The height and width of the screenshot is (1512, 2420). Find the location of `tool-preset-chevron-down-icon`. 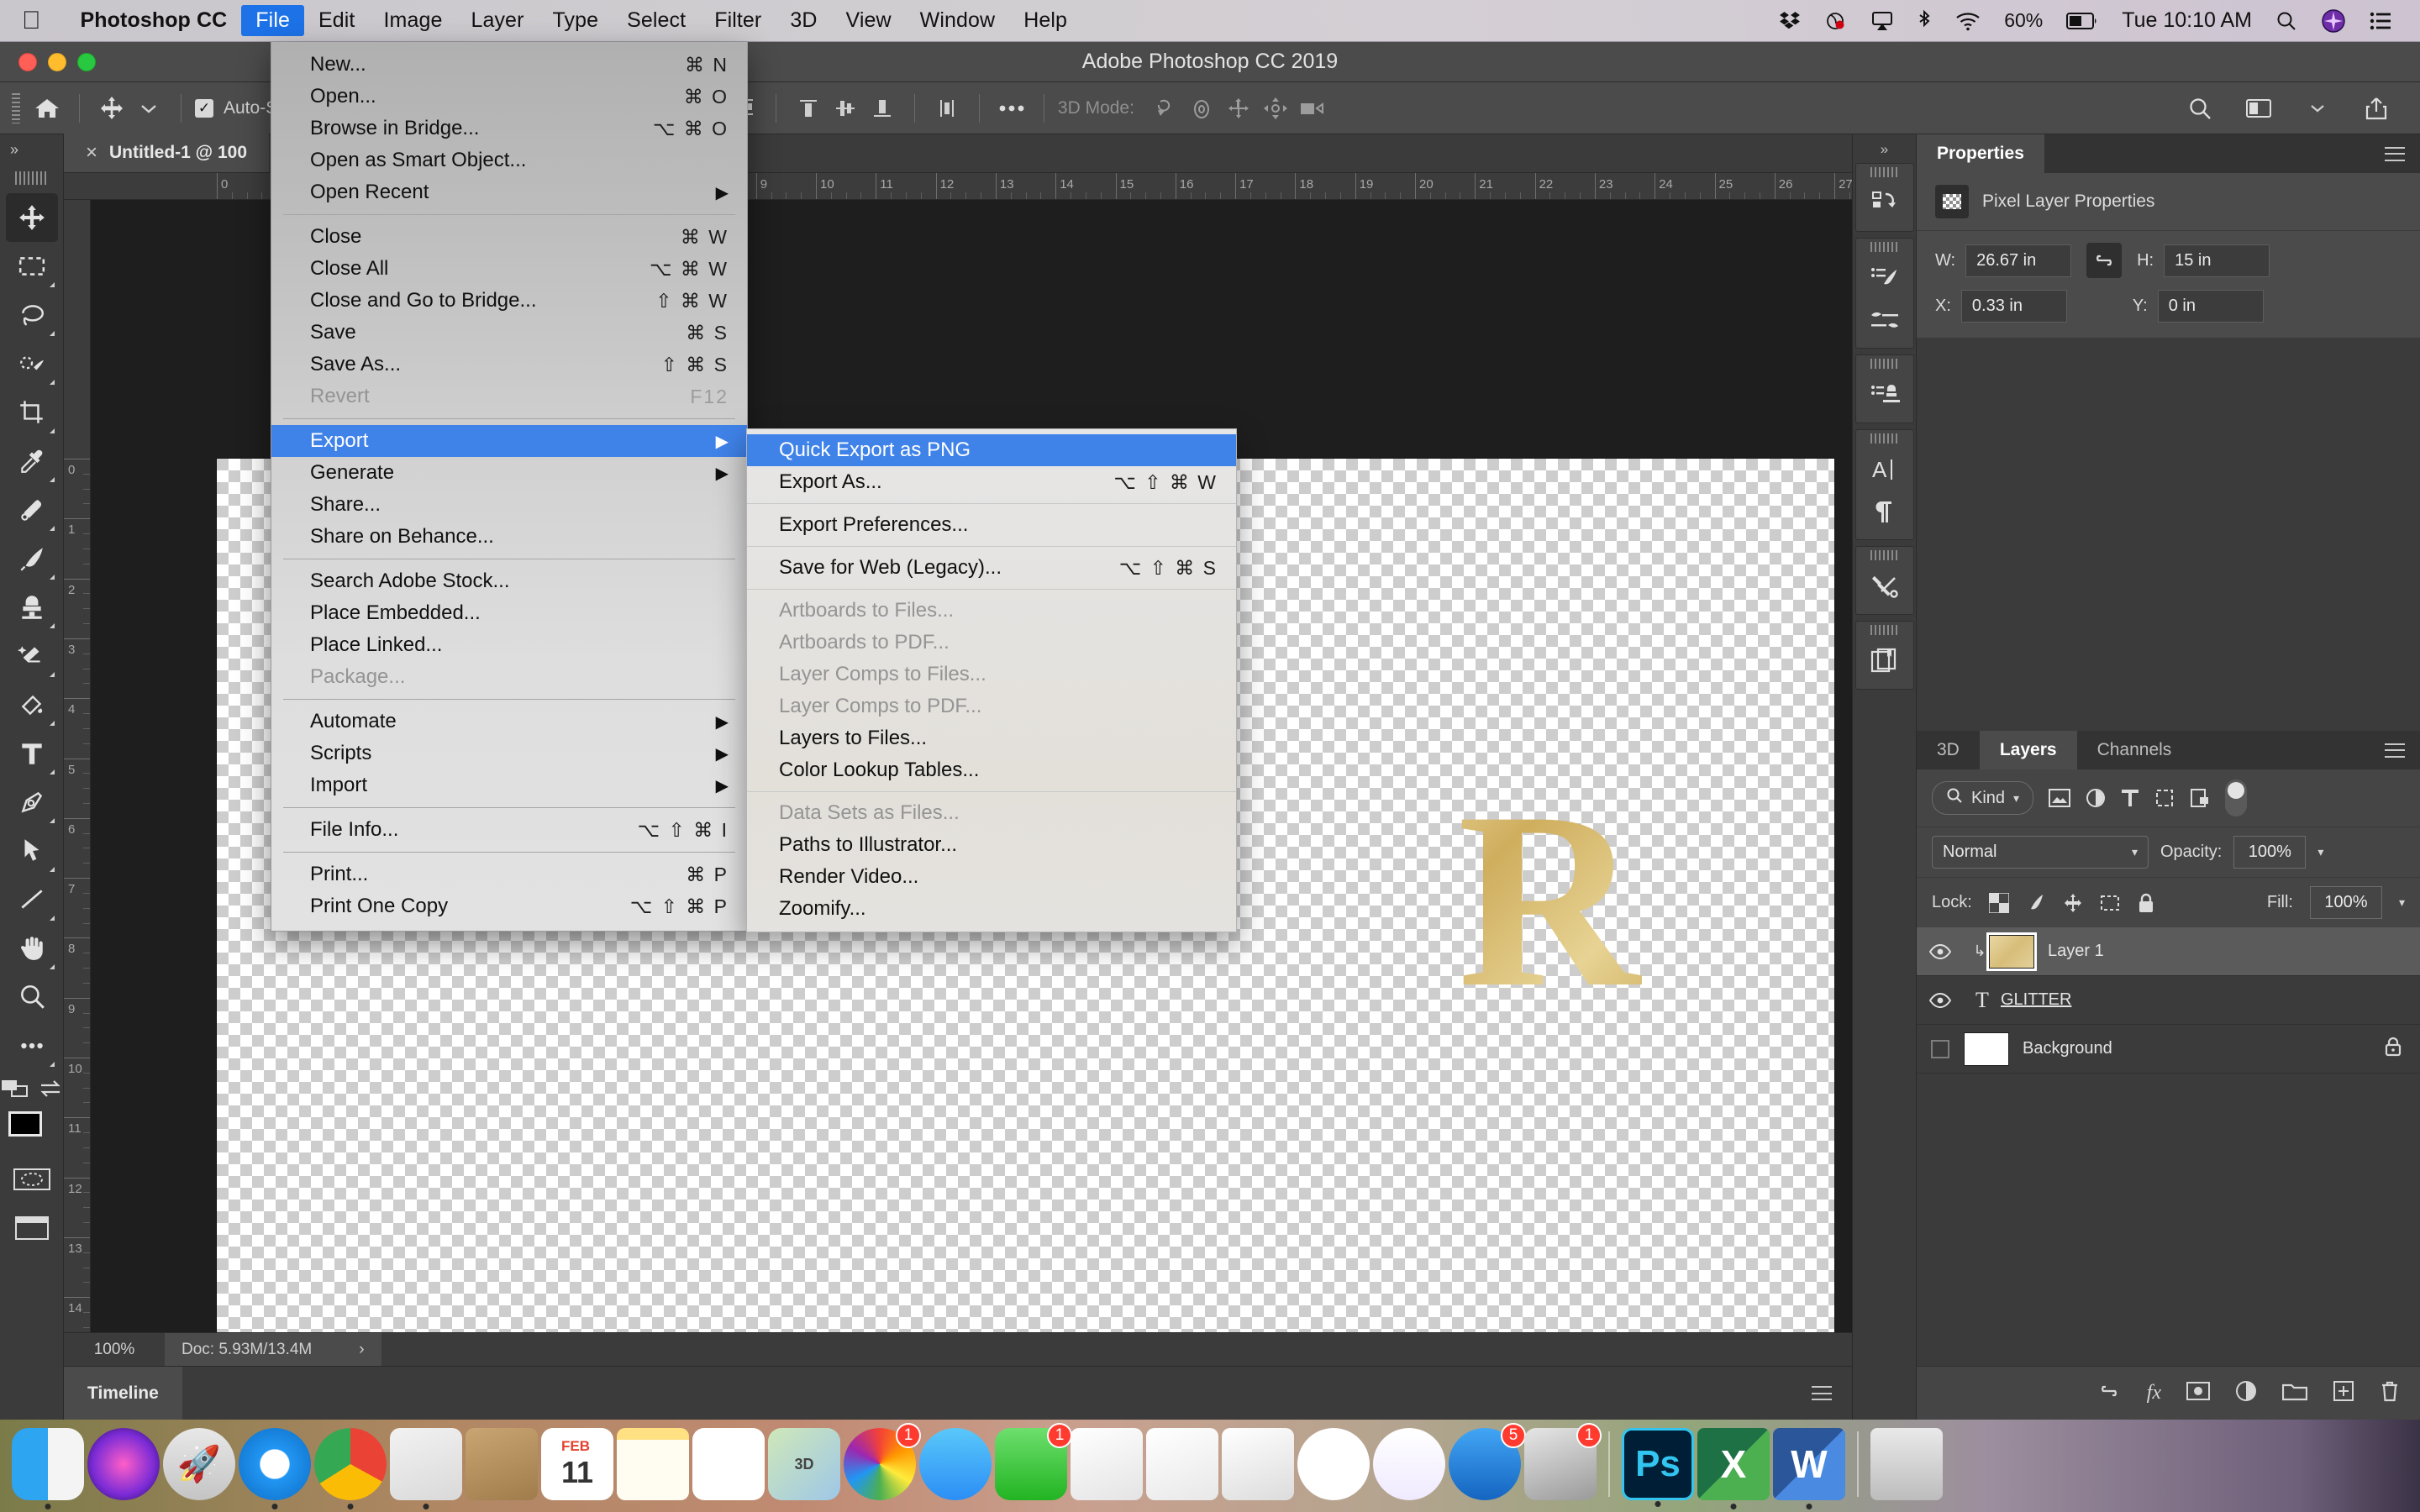

tool-preset-chevron-down-icon is located at coordinates (148, 108).